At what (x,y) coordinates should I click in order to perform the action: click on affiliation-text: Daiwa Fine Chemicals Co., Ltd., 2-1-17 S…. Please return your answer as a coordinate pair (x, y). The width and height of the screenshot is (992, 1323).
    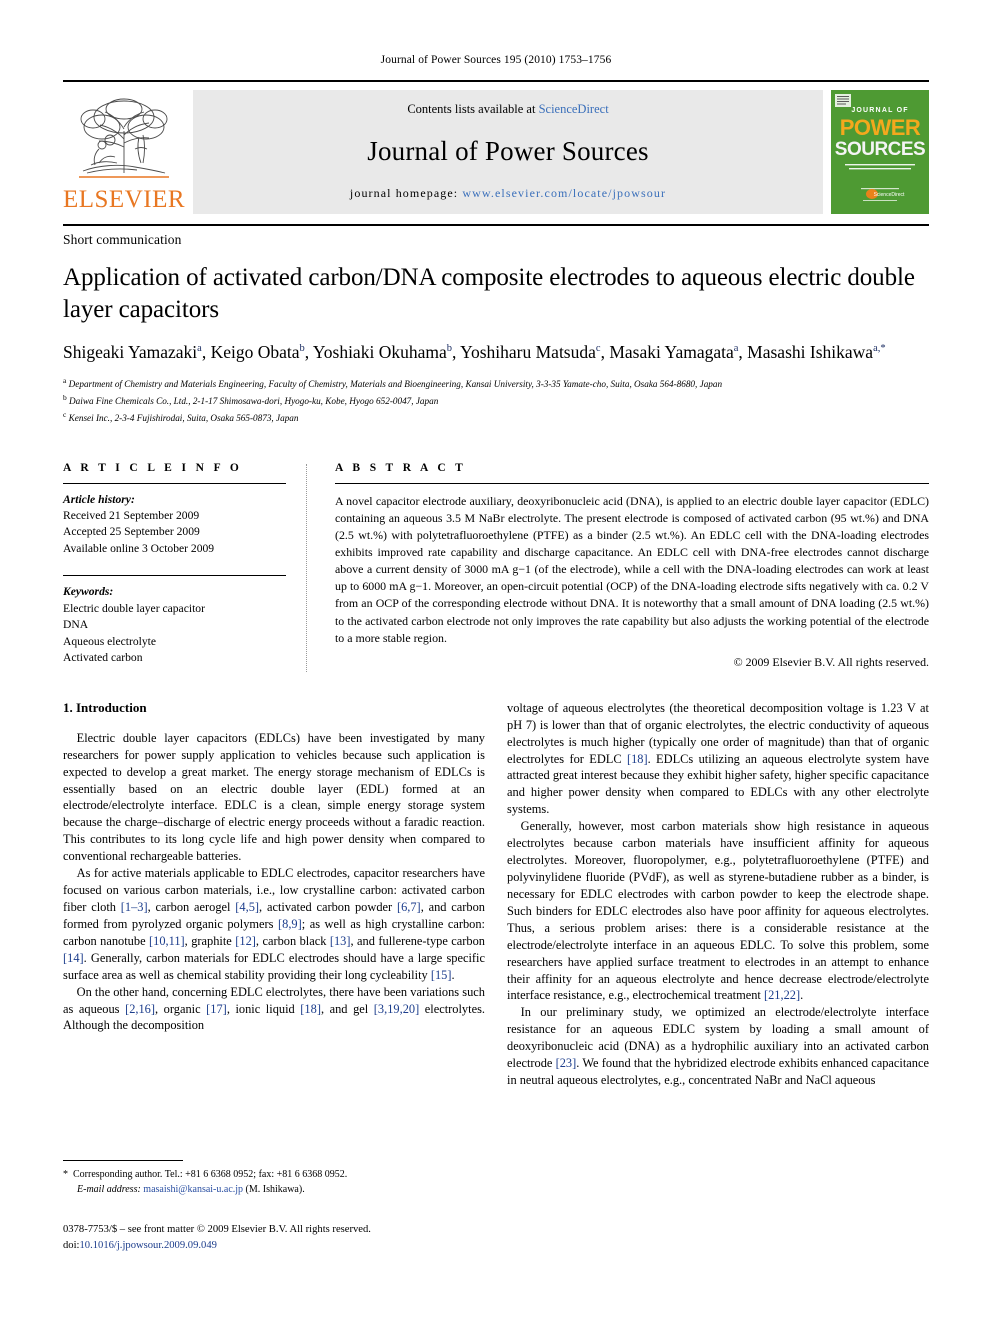
    Looking at the image, I should click on (252, 400).